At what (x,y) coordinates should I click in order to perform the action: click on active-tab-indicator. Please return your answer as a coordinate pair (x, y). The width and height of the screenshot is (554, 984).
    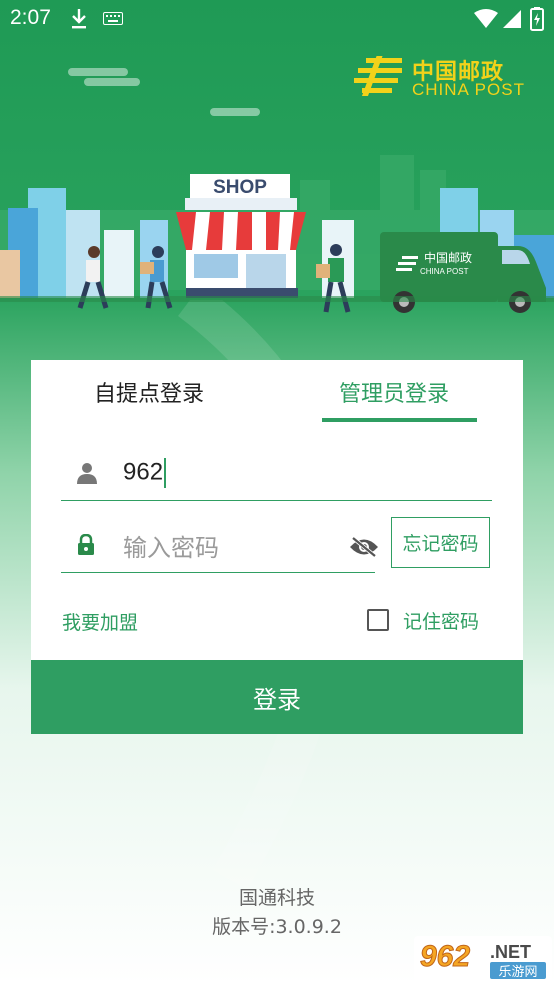
    Looking at the image, I should click on (399, 420).